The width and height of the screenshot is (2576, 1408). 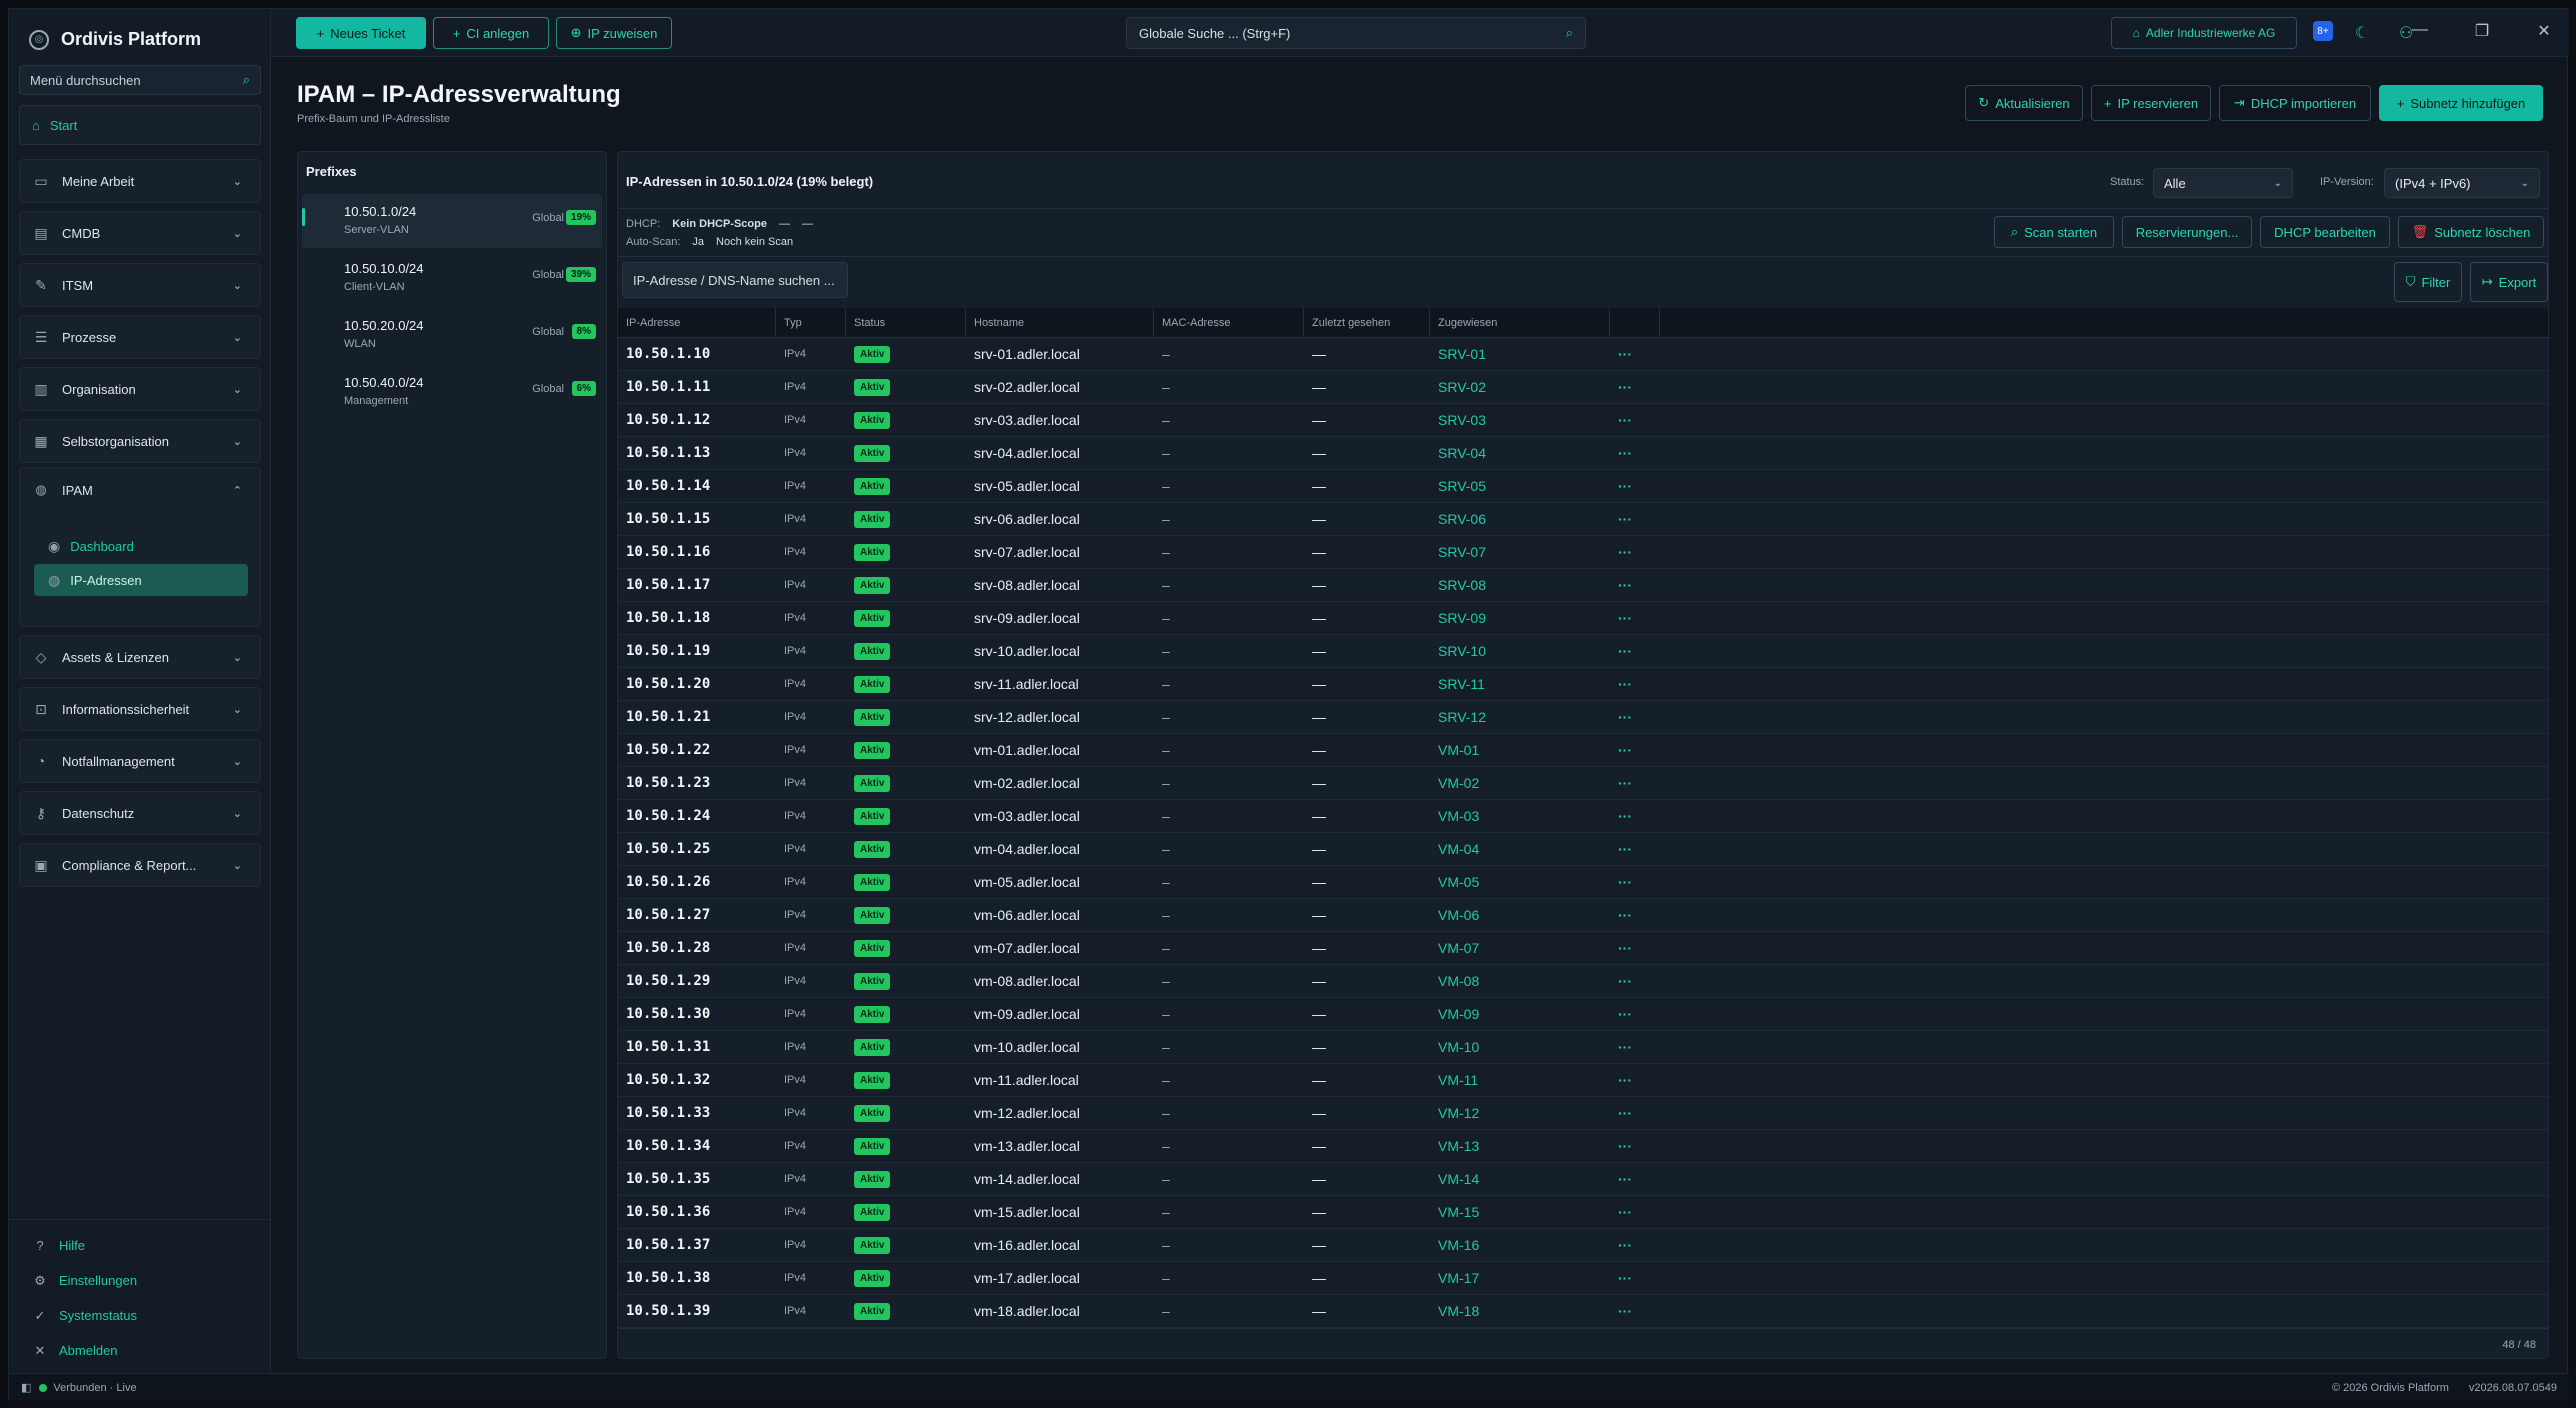 What do you see at coordinates (452, 221) in the screenshot?
I see `prefix-item: 10.50.1.0/24 Server-VLAN Global 19%` at bounding box center [452, 221].